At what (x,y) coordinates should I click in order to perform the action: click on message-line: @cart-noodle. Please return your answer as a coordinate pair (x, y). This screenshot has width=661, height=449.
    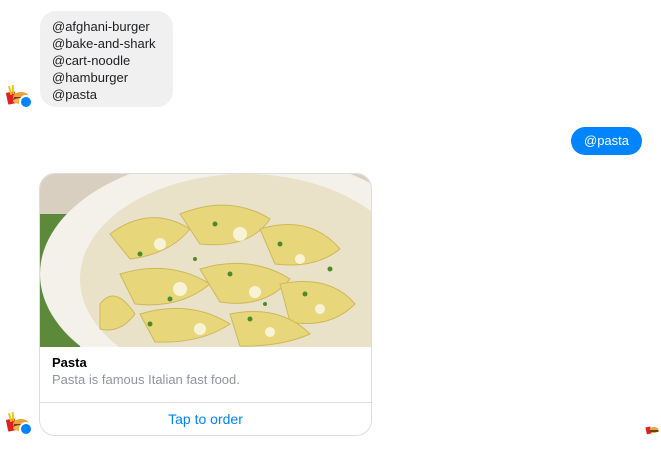
    Looking at the image, I should click on (91, 60).